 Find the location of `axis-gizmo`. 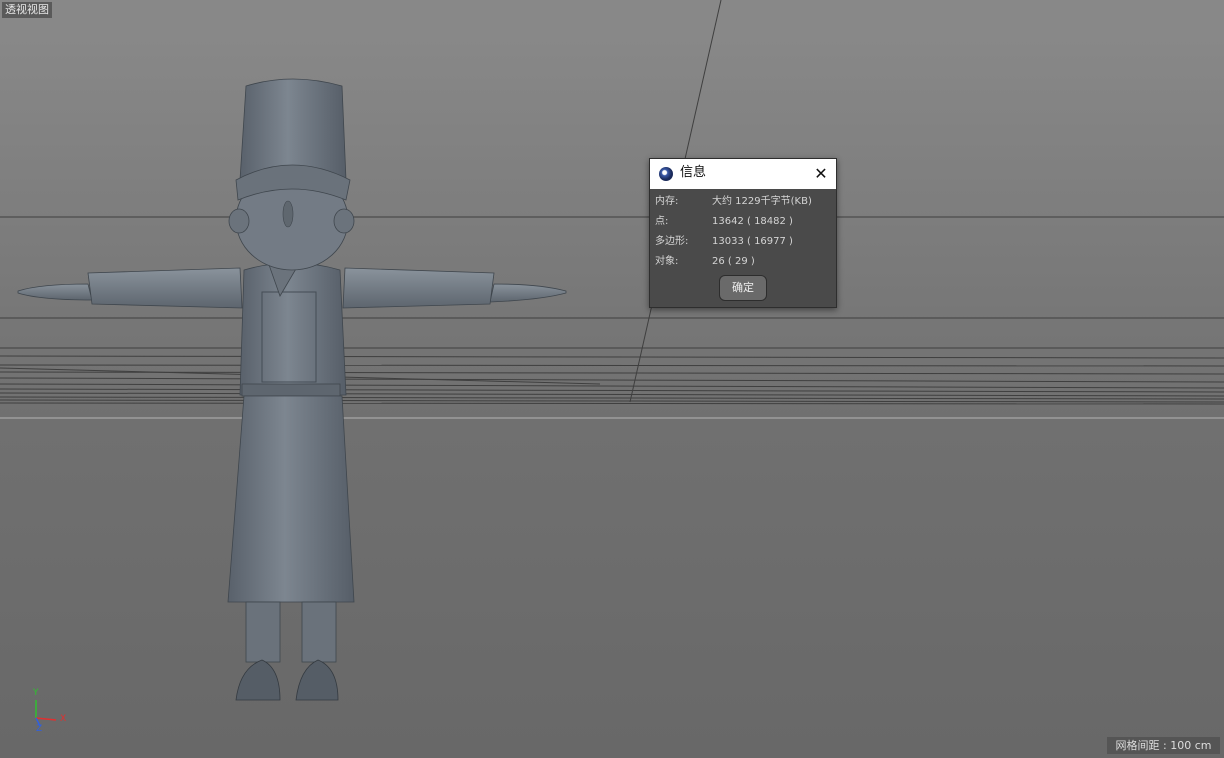

axis-gizmo is located at coordinates (46, 713).